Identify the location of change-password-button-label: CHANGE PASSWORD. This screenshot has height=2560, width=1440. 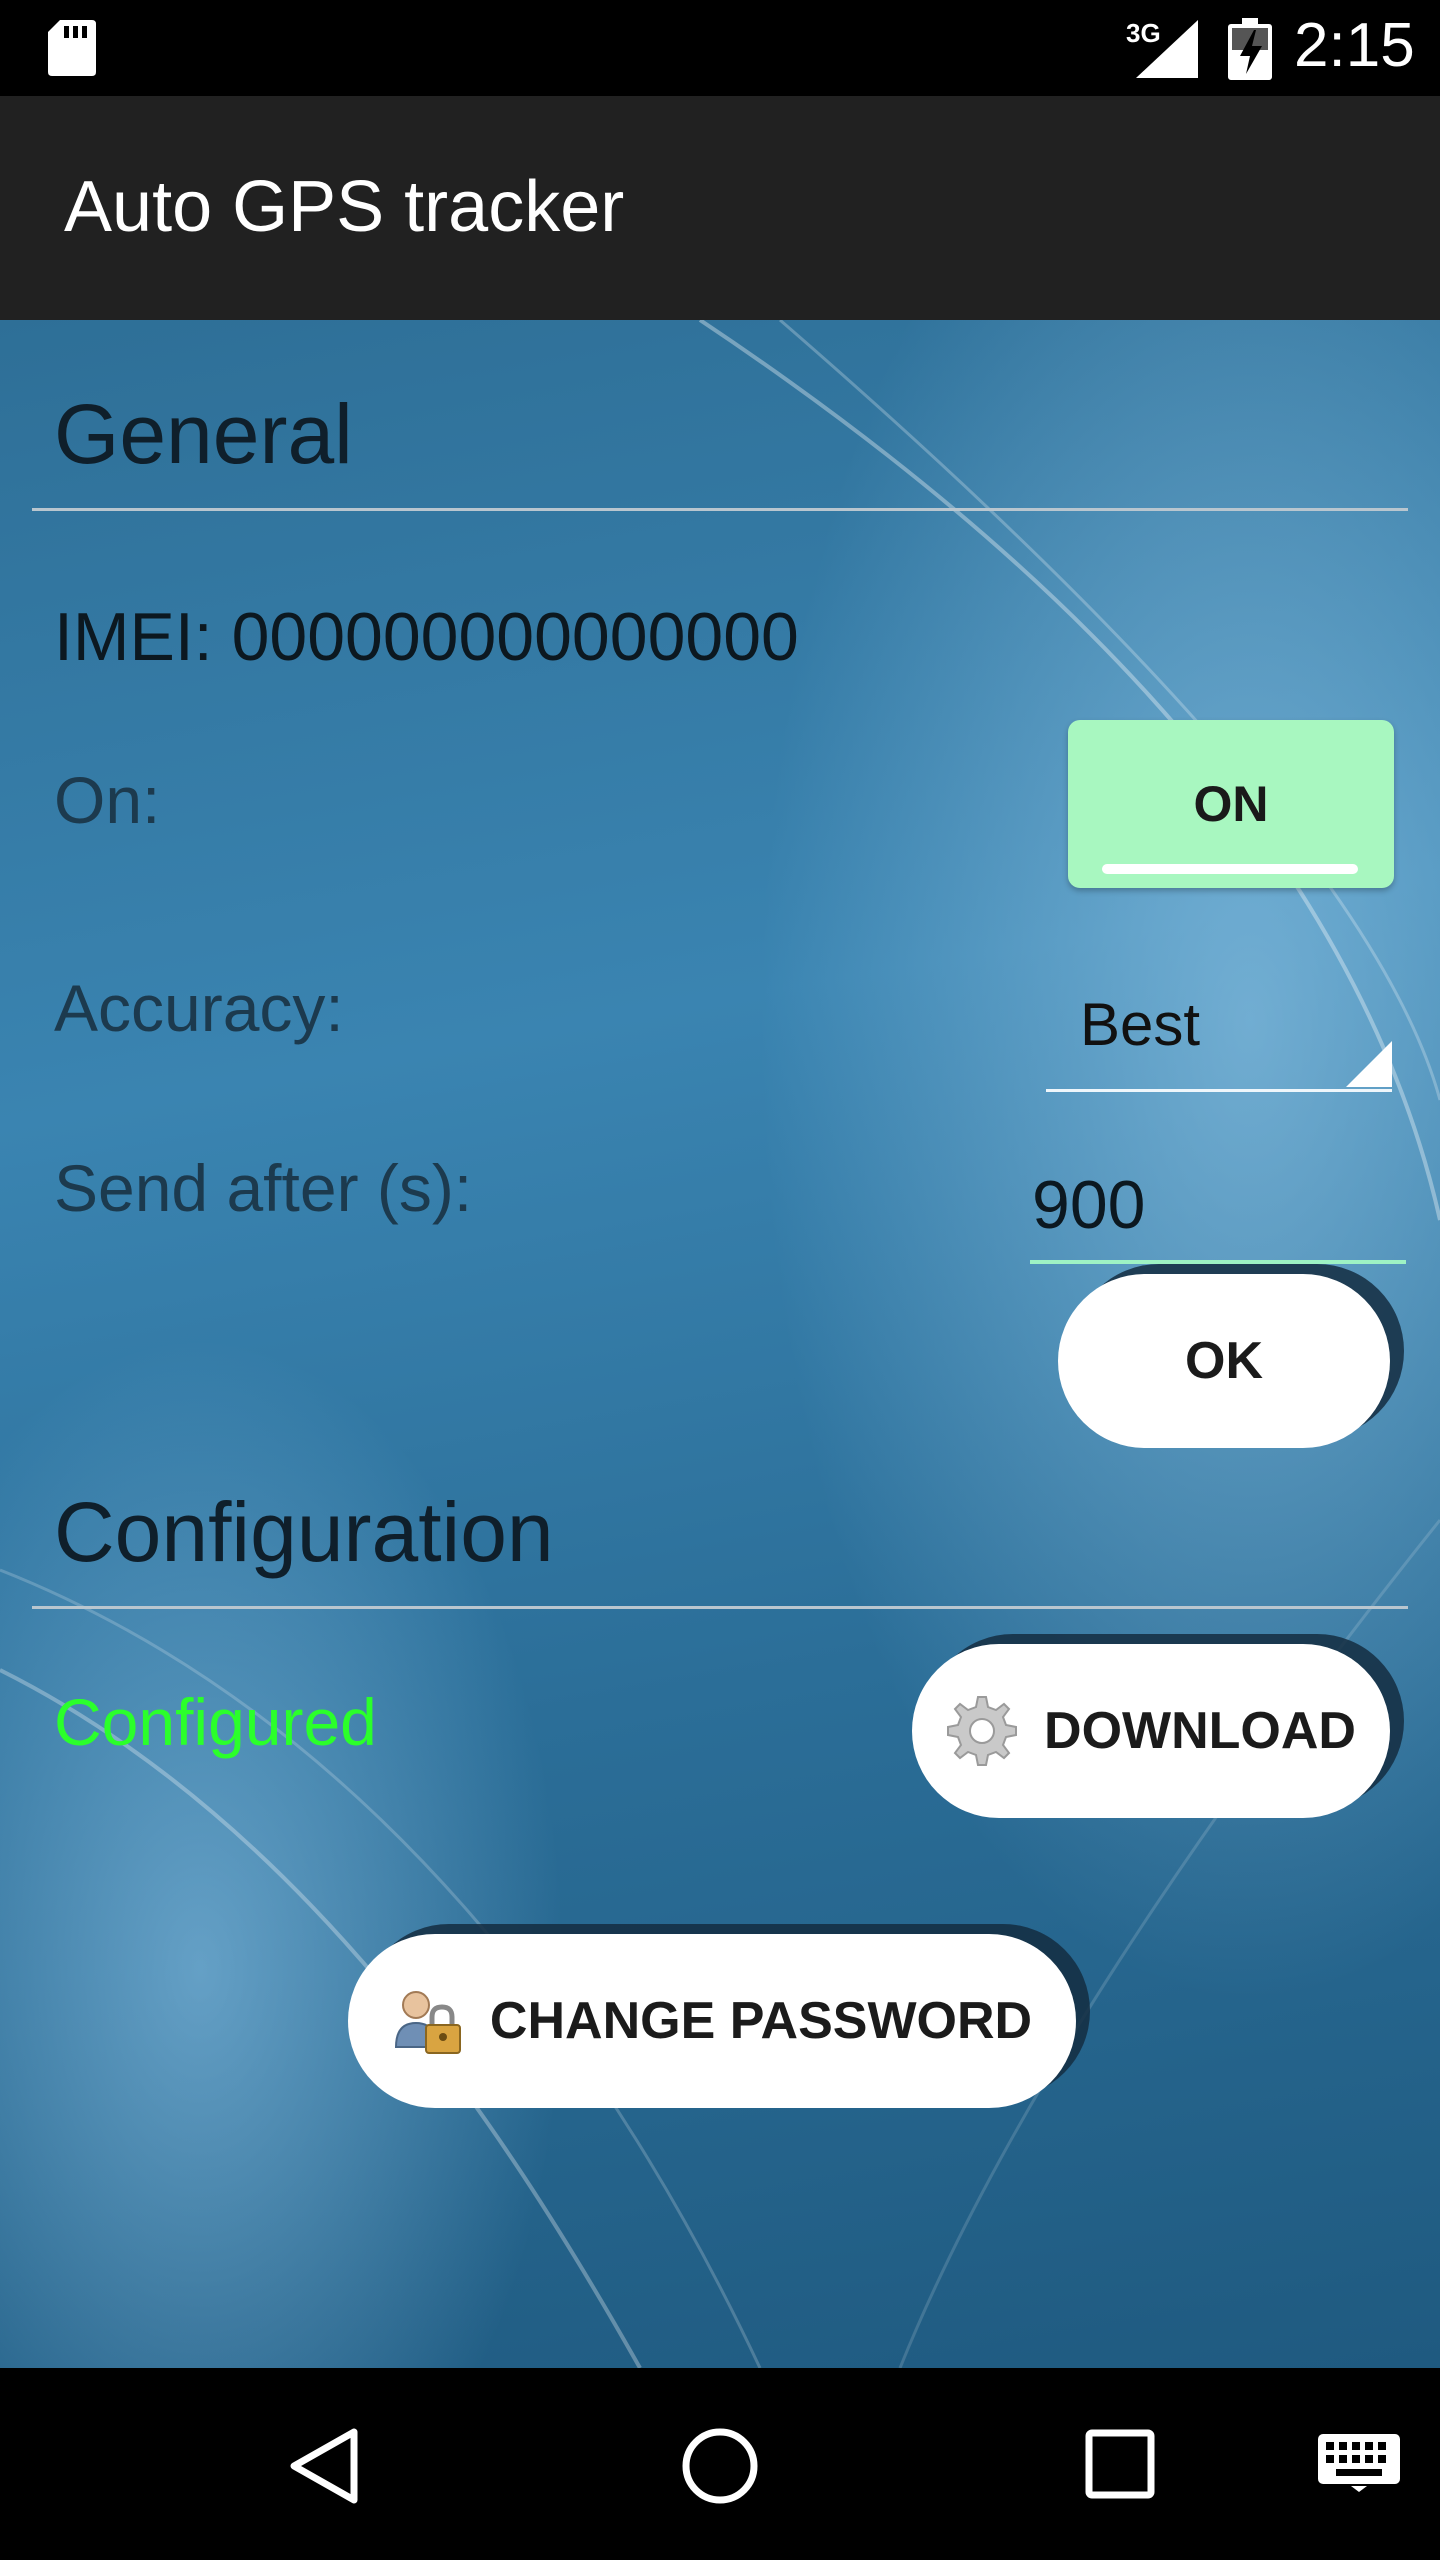
(761, 2021).